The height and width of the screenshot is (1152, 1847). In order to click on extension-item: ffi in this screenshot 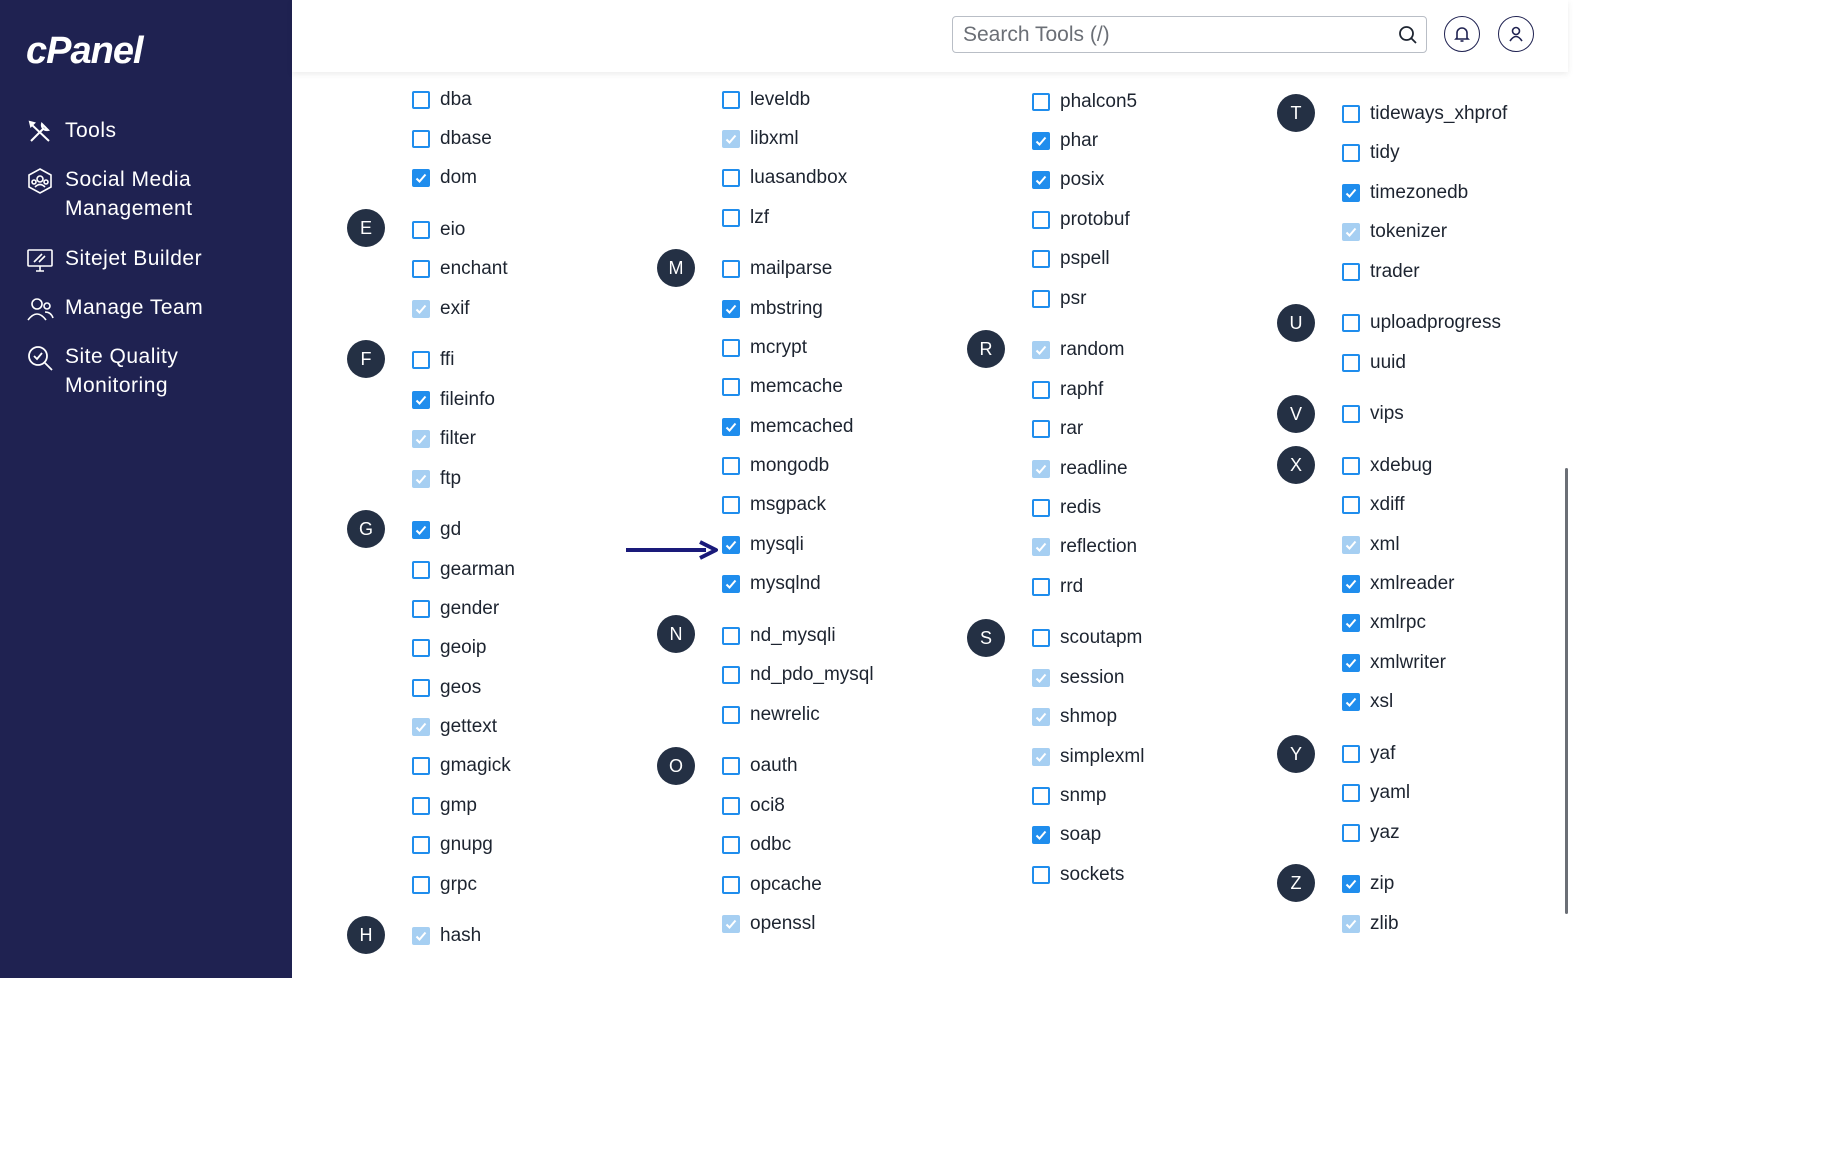, I will do `click(433, 360)`.